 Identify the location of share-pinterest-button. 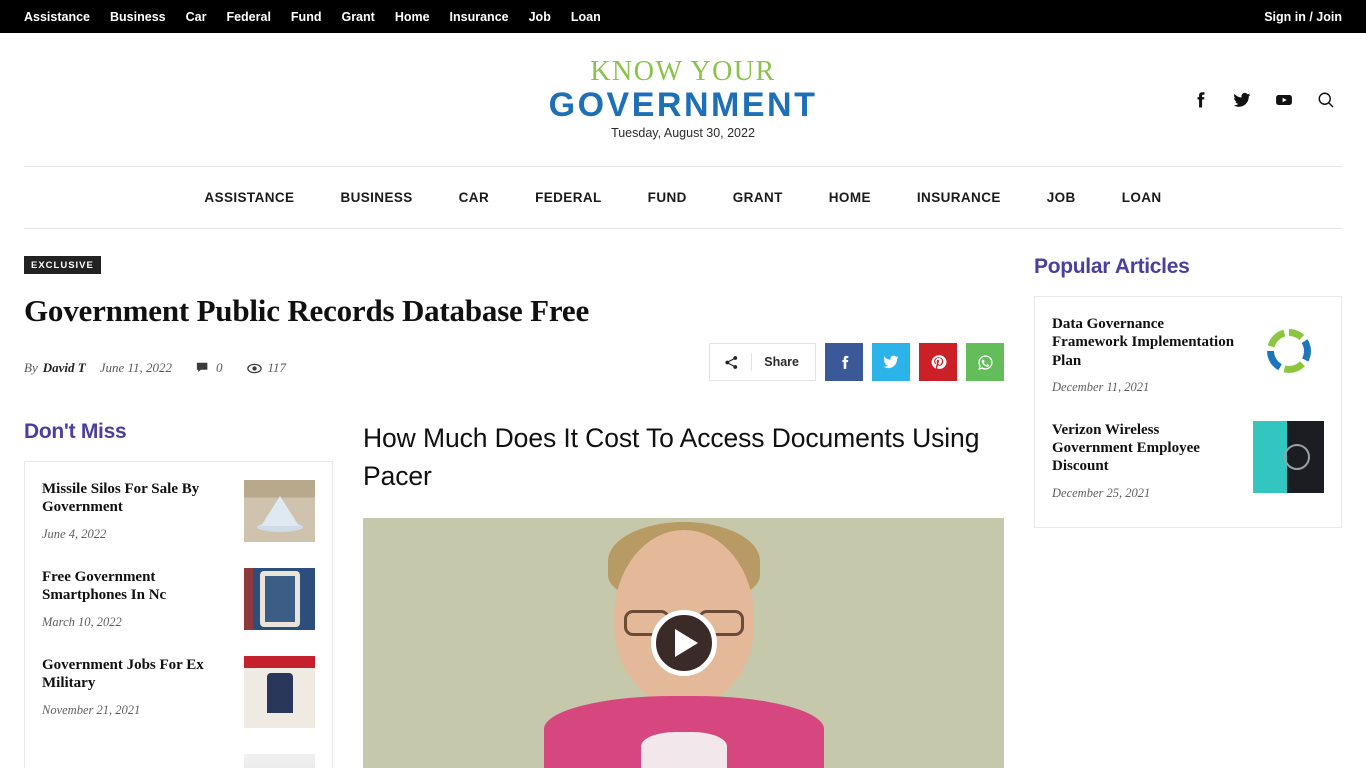
(938, 362).